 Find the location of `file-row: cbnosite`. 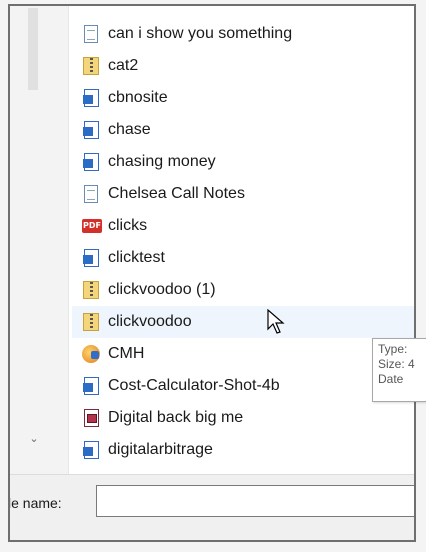

file-row: cbnosite is located at coordinates (243, 98).